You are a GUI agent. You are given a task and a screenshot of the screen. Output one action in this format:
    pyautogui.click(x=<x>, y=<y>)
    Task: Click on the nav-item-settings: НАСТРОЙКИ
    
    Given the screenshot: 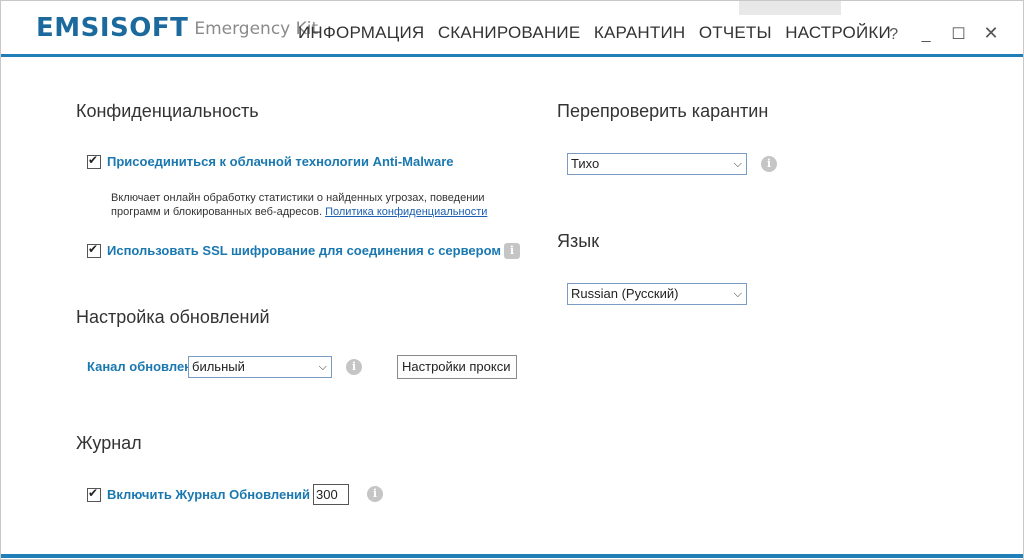 What is the action you would take?
    pyautogui.click(x=838, y=32)
    